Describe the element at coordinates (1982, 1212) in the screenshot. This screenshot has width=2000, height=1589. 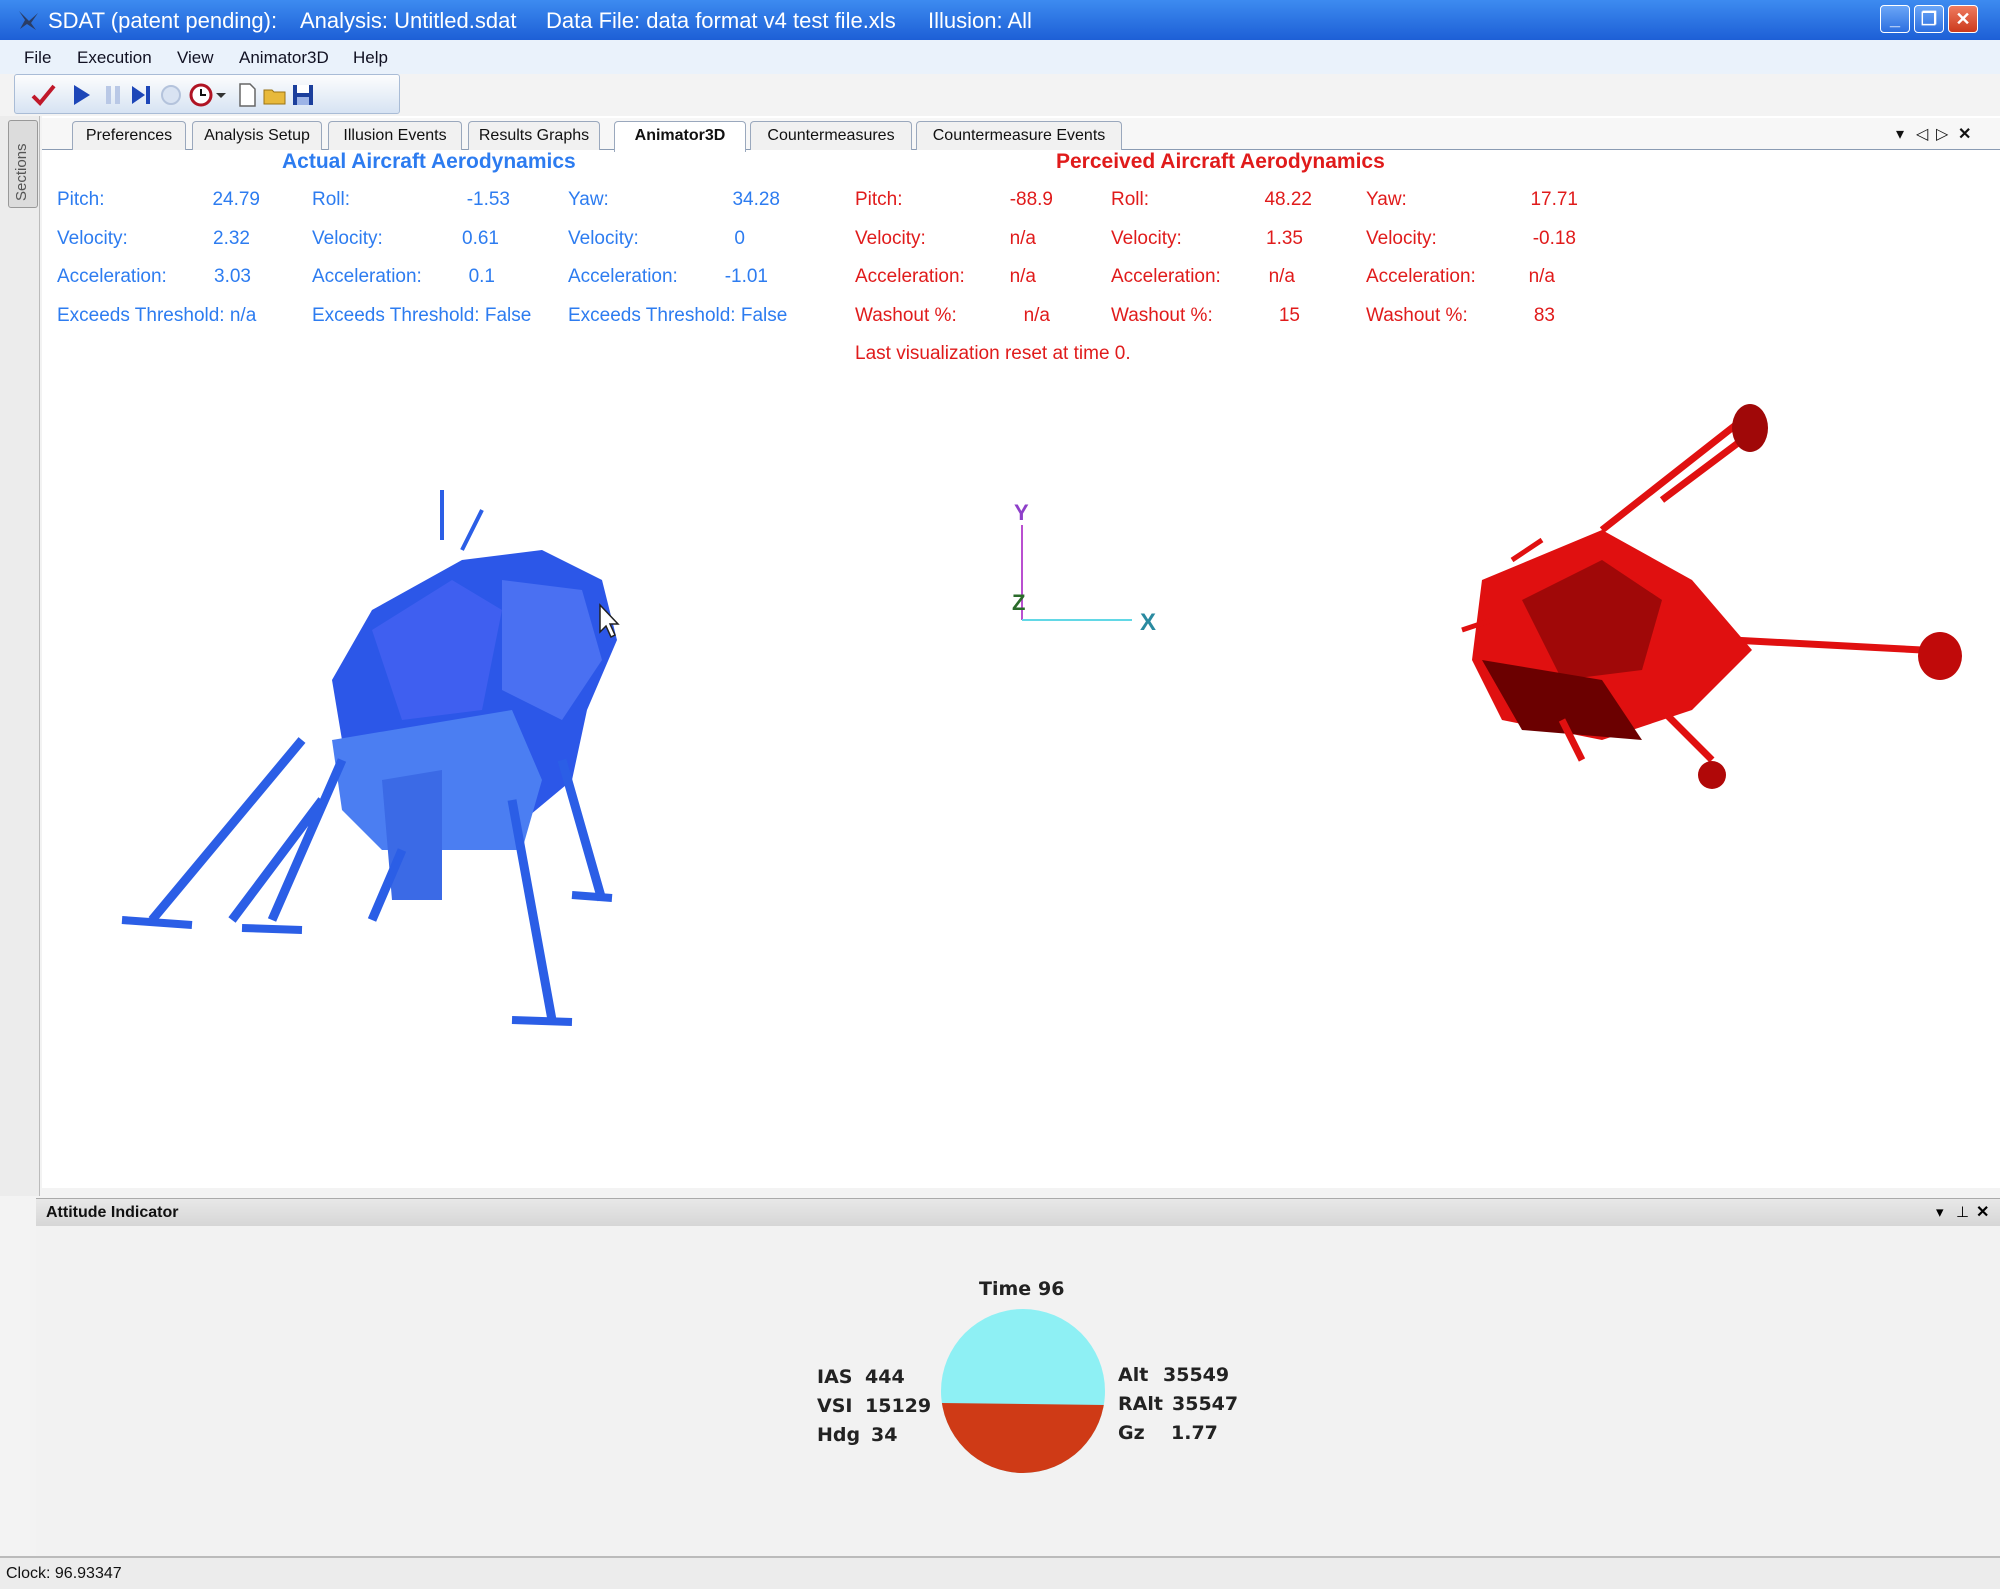
I see `panel-close-icon: ✕` at that location.